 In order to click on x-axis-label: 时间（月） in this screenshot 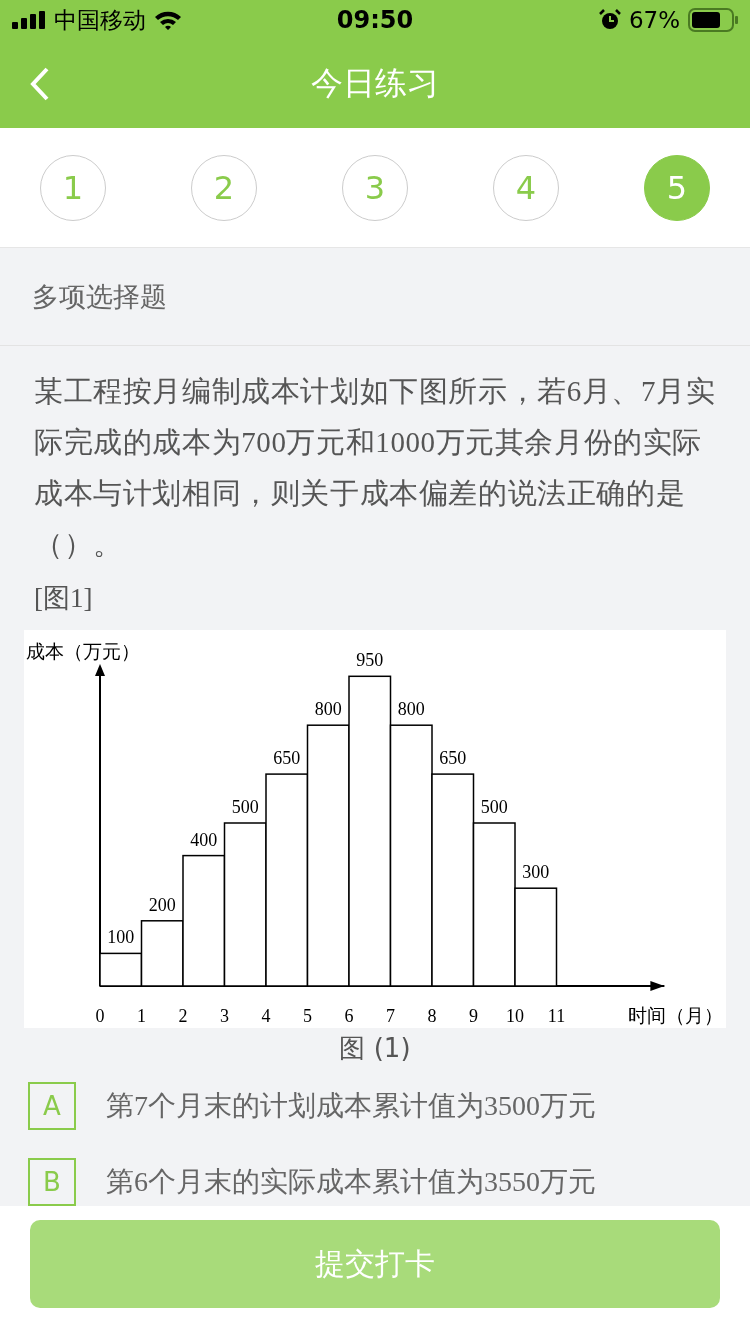, I will do `click(675, 1015)`.